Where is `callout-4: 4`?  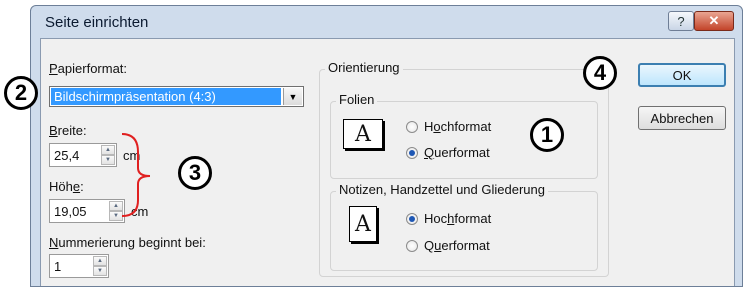
callout-4: 4 is located at coordinates (600, 73).